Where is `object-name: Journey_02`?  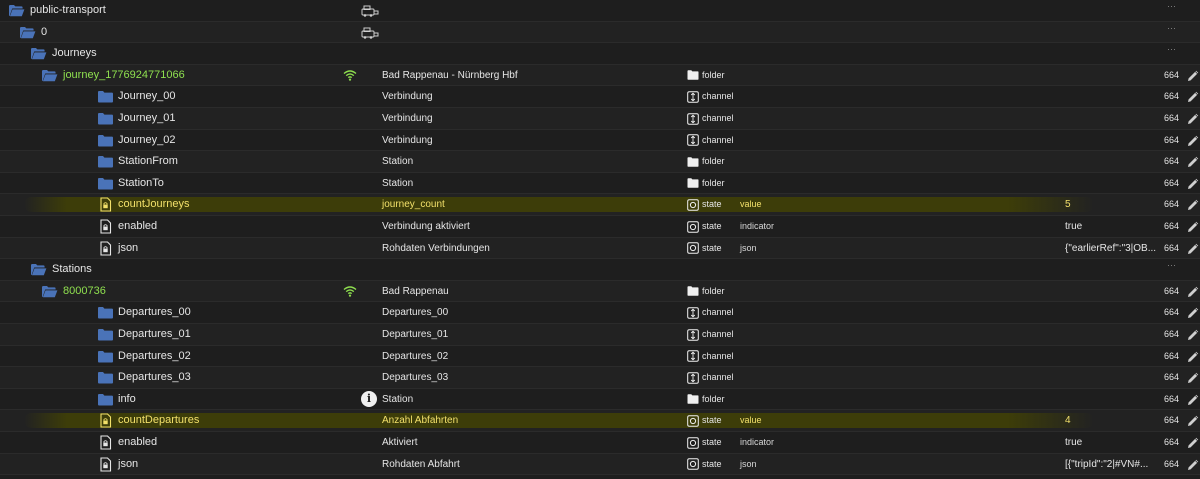 object-name: Journey_02 is located at coordinates (147, 140).